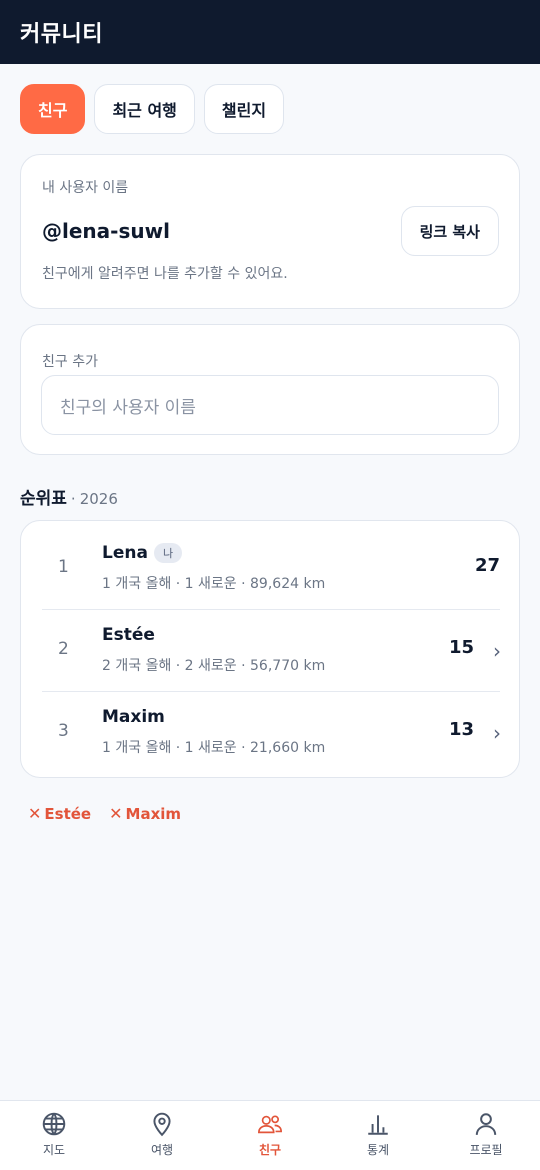 This screenshot has height=1170, width=540. I want to click on remove-friend-label: Estée, so click(68, 813).